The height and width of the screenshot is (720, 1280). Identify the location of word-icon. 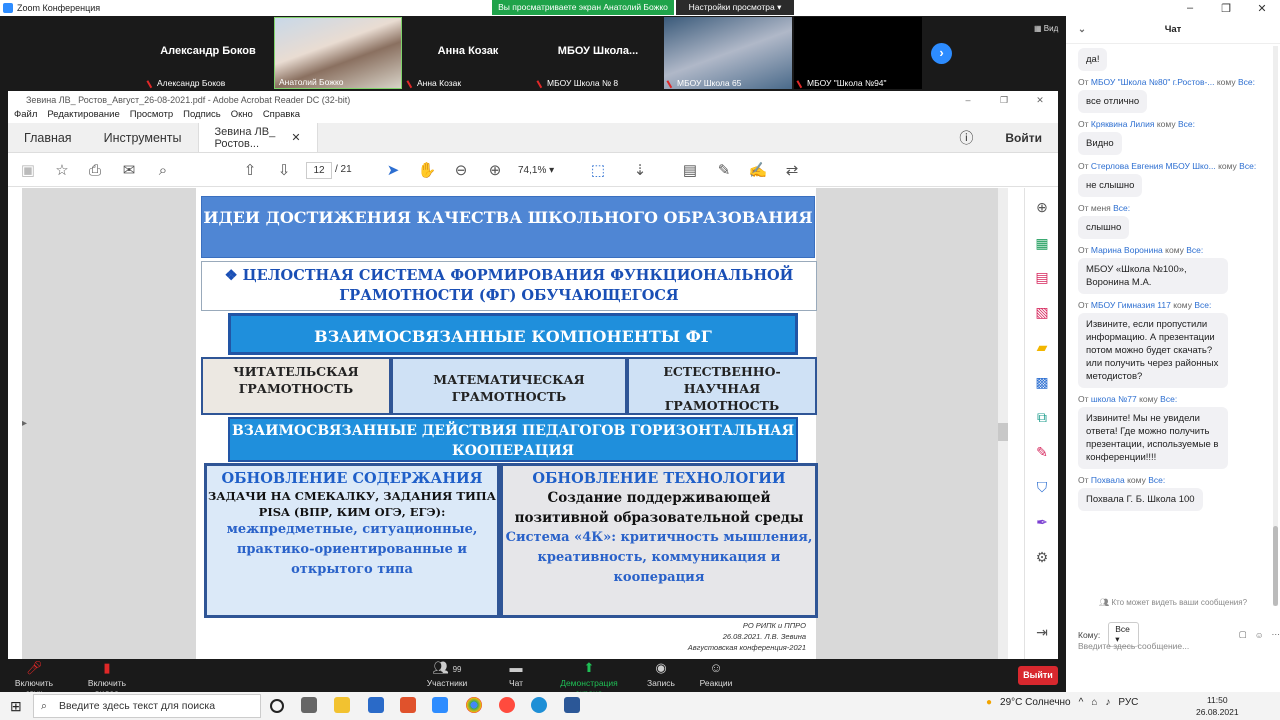
(572, 705).